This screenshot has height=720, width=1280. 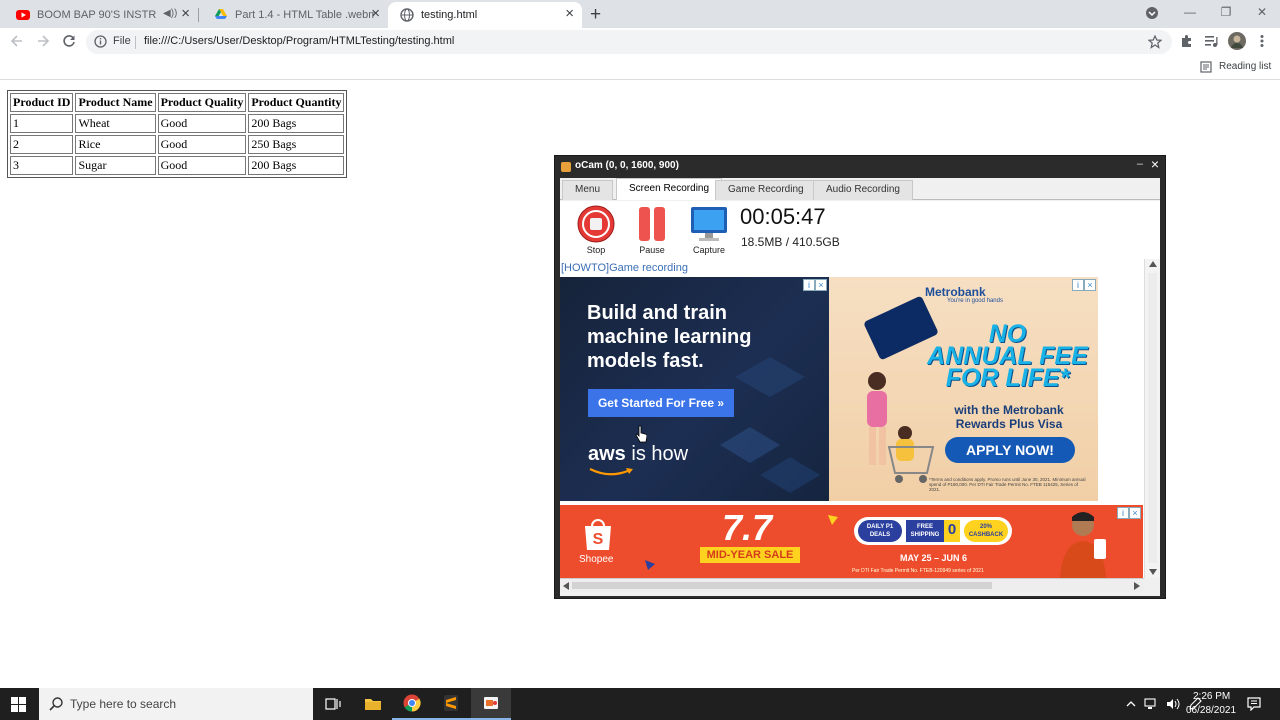 I want to click on capture-button: Capture, so click(x=709, y=230).